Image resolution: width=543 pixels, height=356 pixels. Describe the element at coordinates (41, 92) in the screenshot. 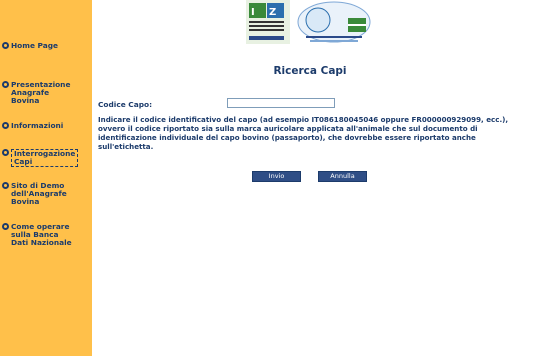

I see `sidebar-item-label: Presentazione Anagrafe Bovina` at that location.